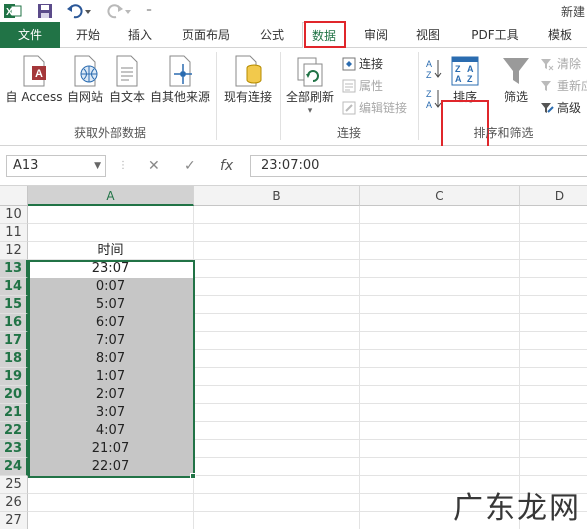  What do you see at coordinates (56, 166) in the screenshot?
I see `name-box: A13 ▼` at bounding box center [56, 166].